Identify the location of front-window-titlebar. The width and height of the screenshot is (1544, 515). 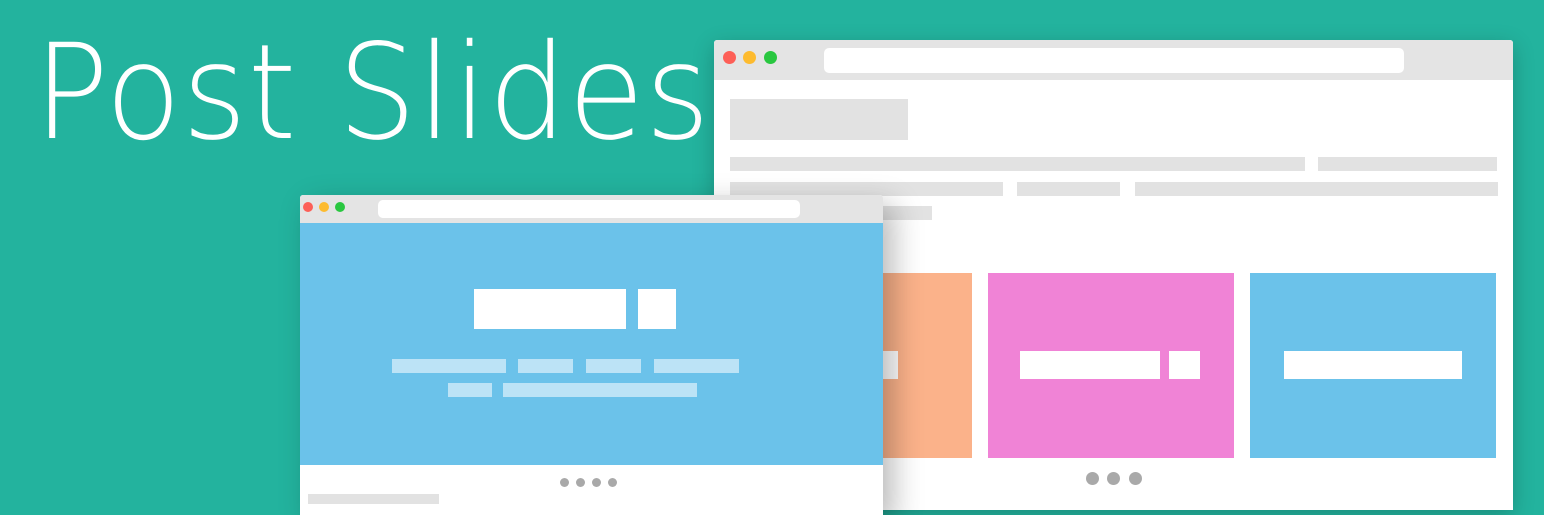
(591, 209).